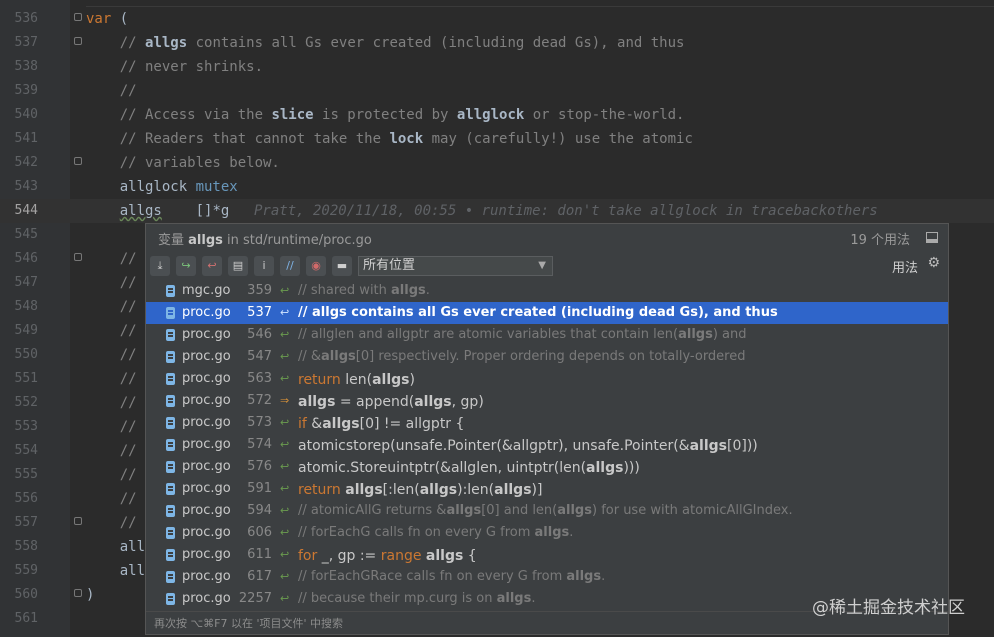 The height and width of the screenshot is (637, 994). I want to click on popup-toolbar: ⤓ ↪ ↩ ▤ i // ◉ ▬ 所有位置 ▼ 用法 ⚙, so click(547, 266).